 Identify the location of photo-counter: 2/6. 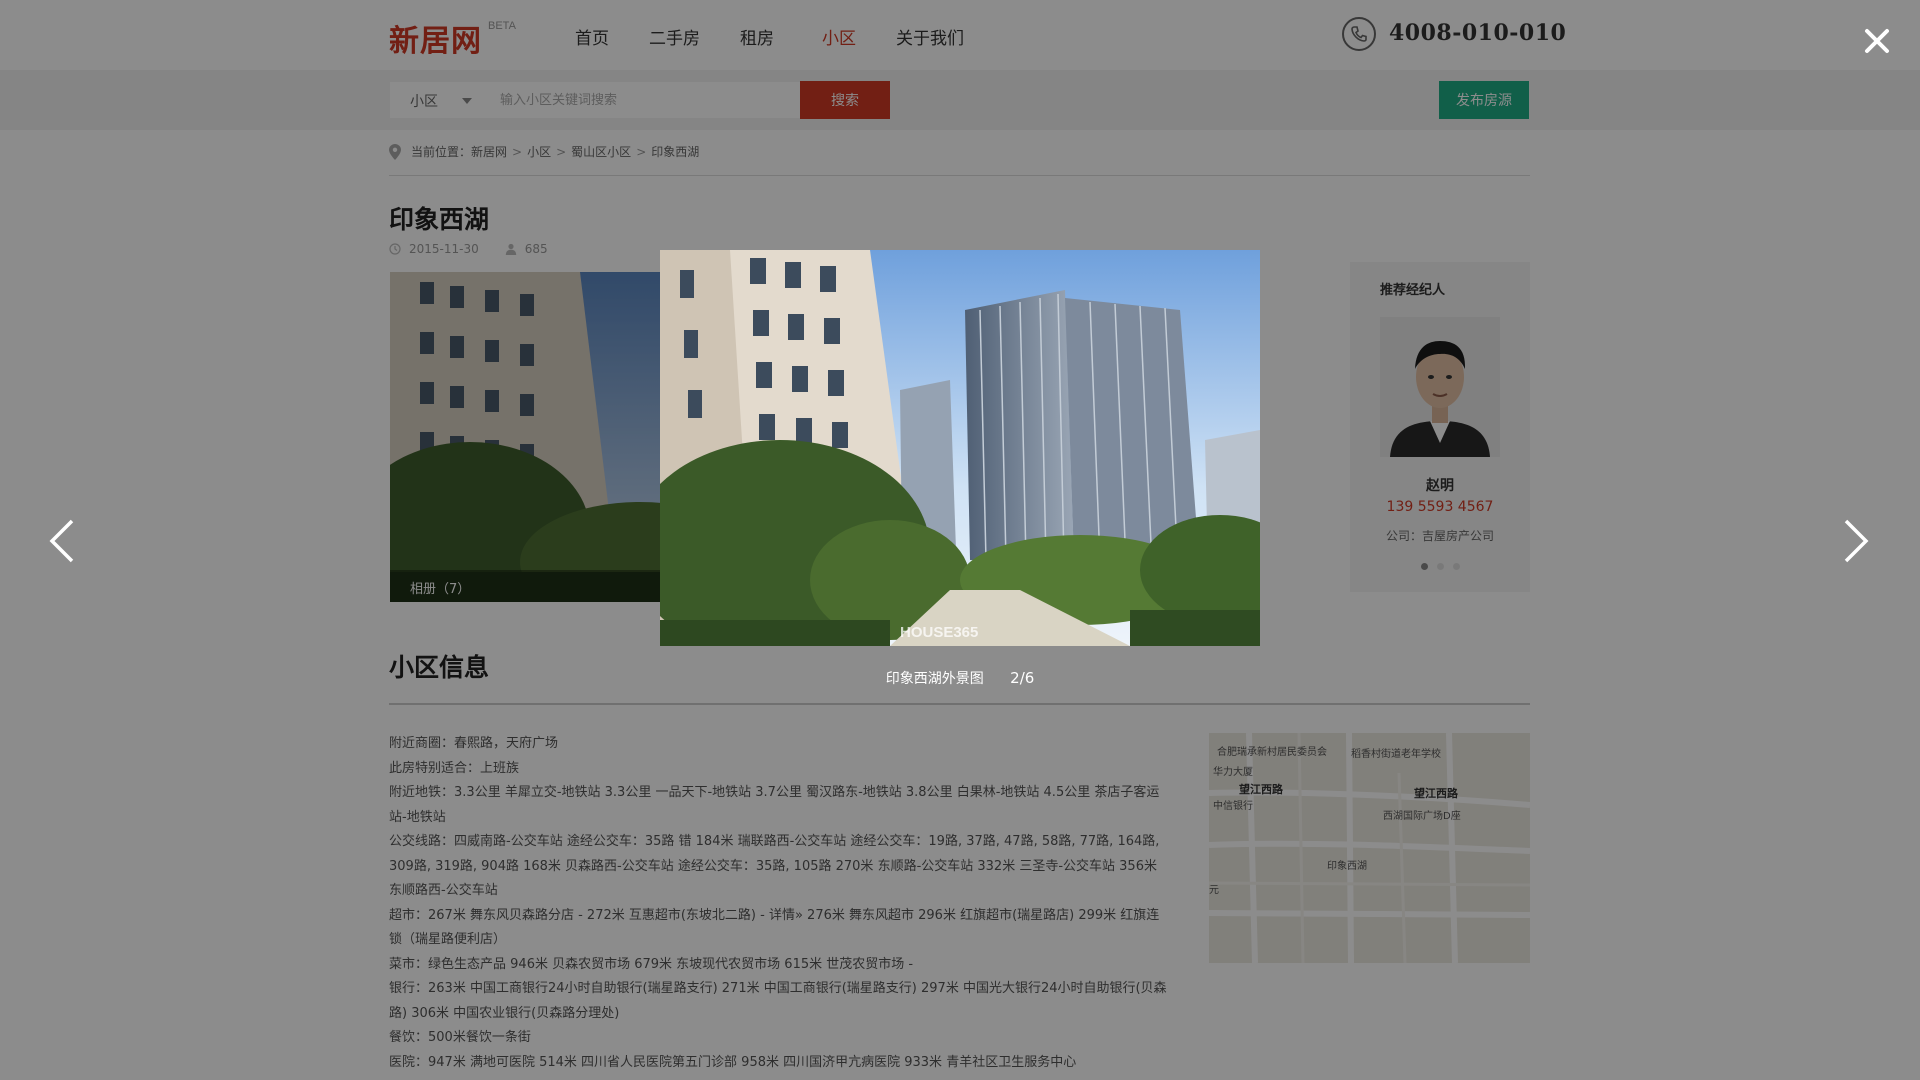
(1022, 678).